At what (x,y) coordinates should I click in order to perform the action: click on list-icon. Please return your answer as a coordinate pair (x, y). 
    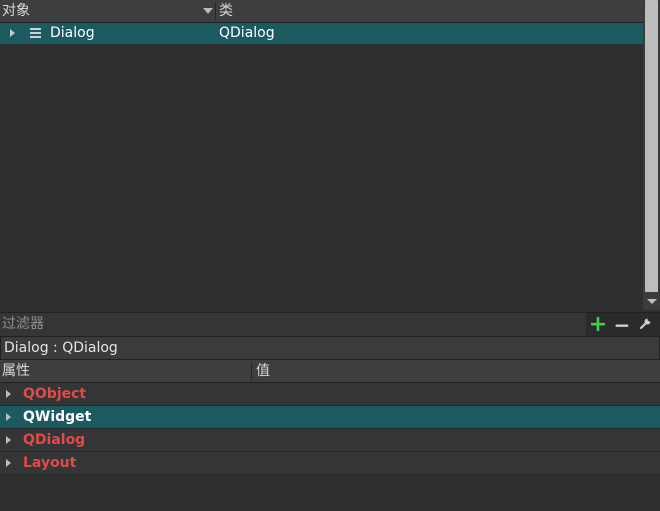
    Looking at the image, I should click on (35, 33).